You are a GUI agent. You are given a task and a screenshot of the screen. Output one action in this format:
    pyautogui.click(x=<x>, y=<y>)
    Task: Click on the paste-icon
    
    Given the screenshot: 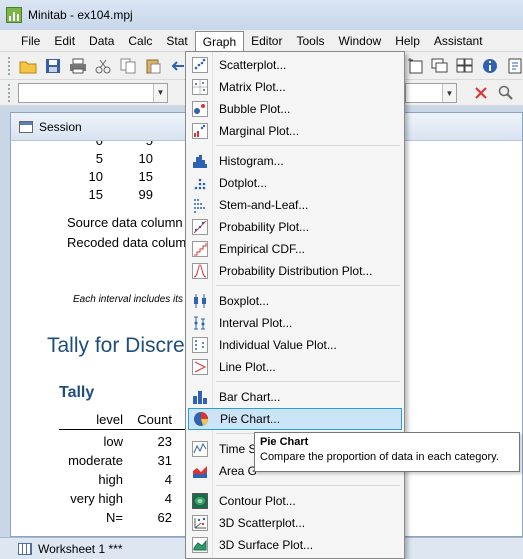 What is the action you would take?
    pyautogui.click(x=153, y=66)
    